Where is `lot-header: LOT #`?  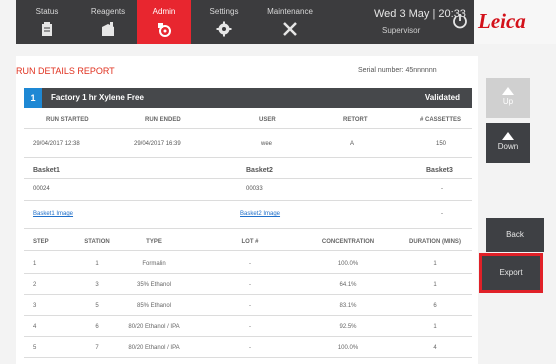
lot-header: LOT # is located at coordinates (250, 242).